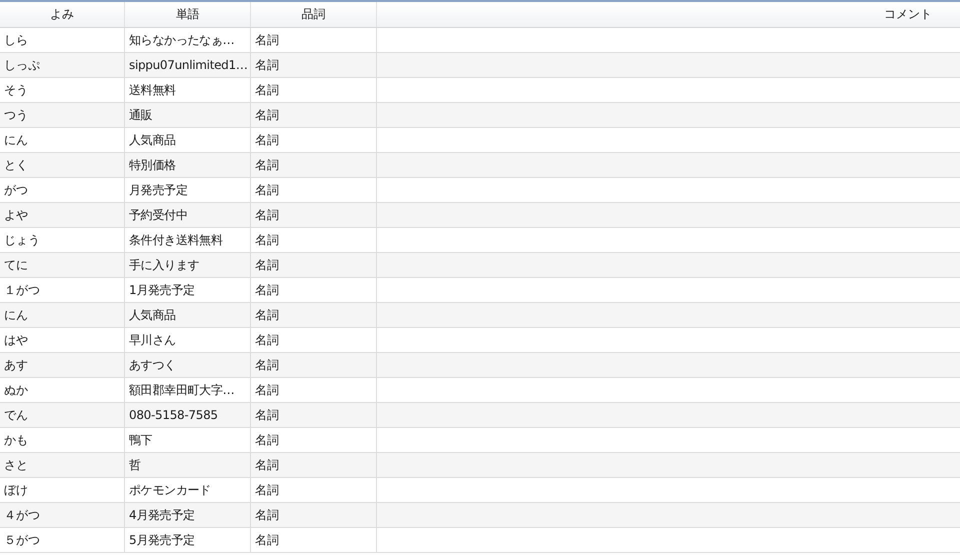  Describe the element at coordinates (188, 440) in the screenshot. I see `table-cell: 鴨下` at that location.